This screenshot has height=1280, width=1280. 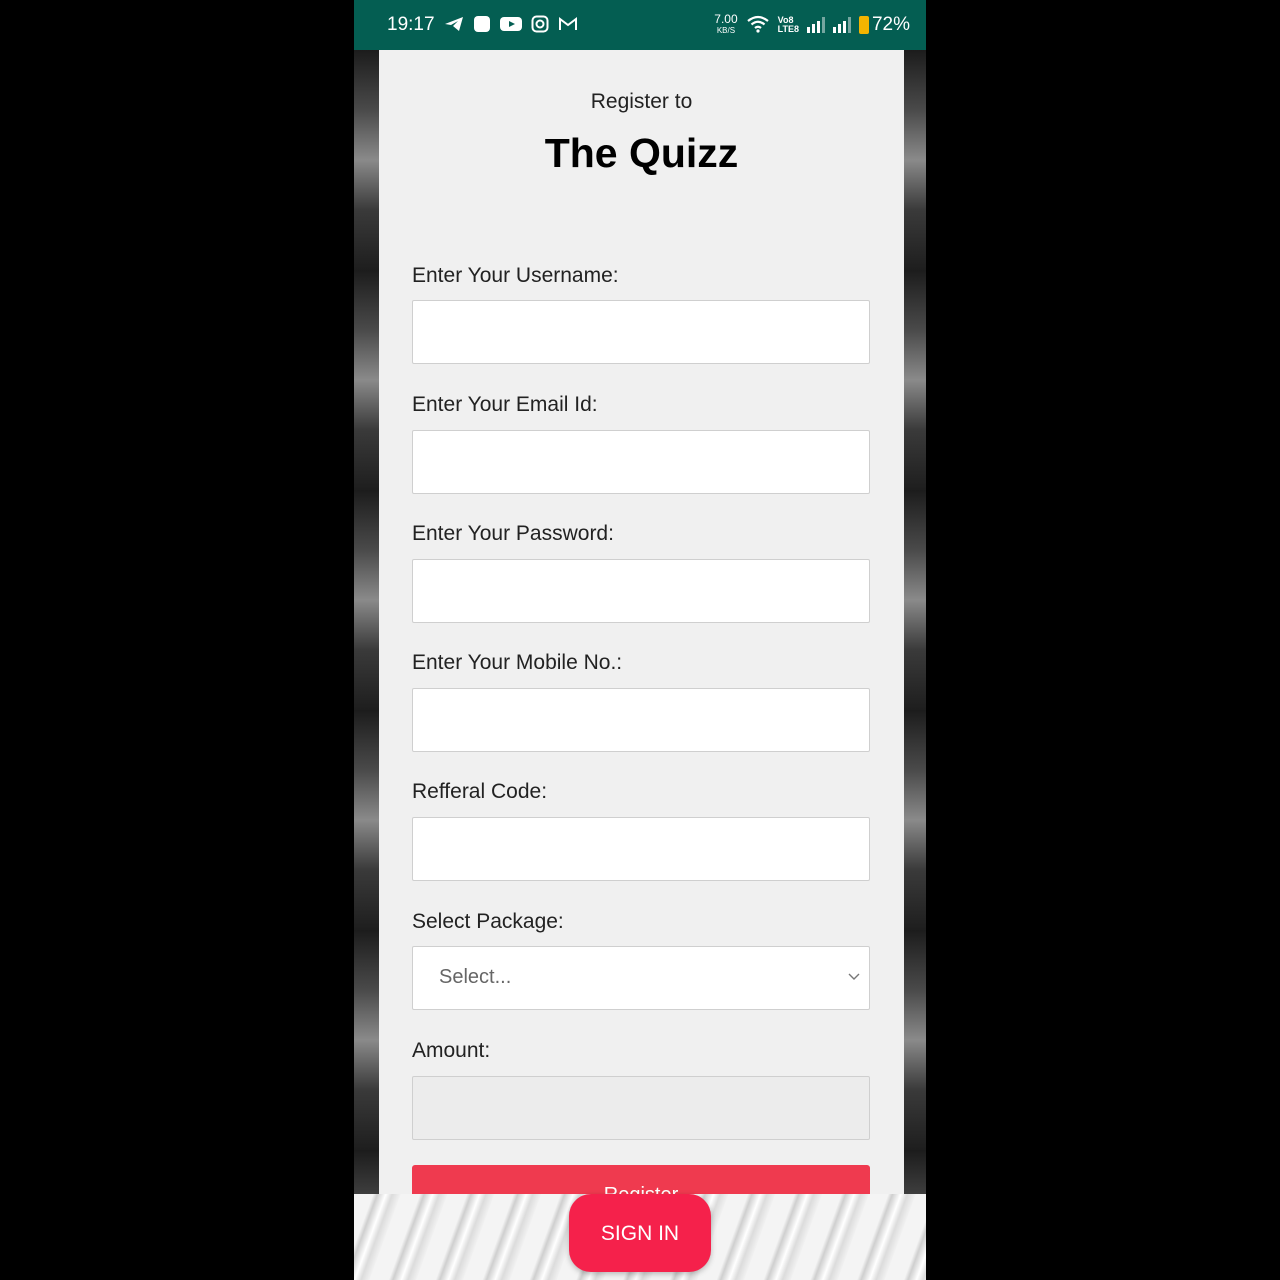 I want to click on email-label: Enter Your Email Id:, so click(x=505, y=404).